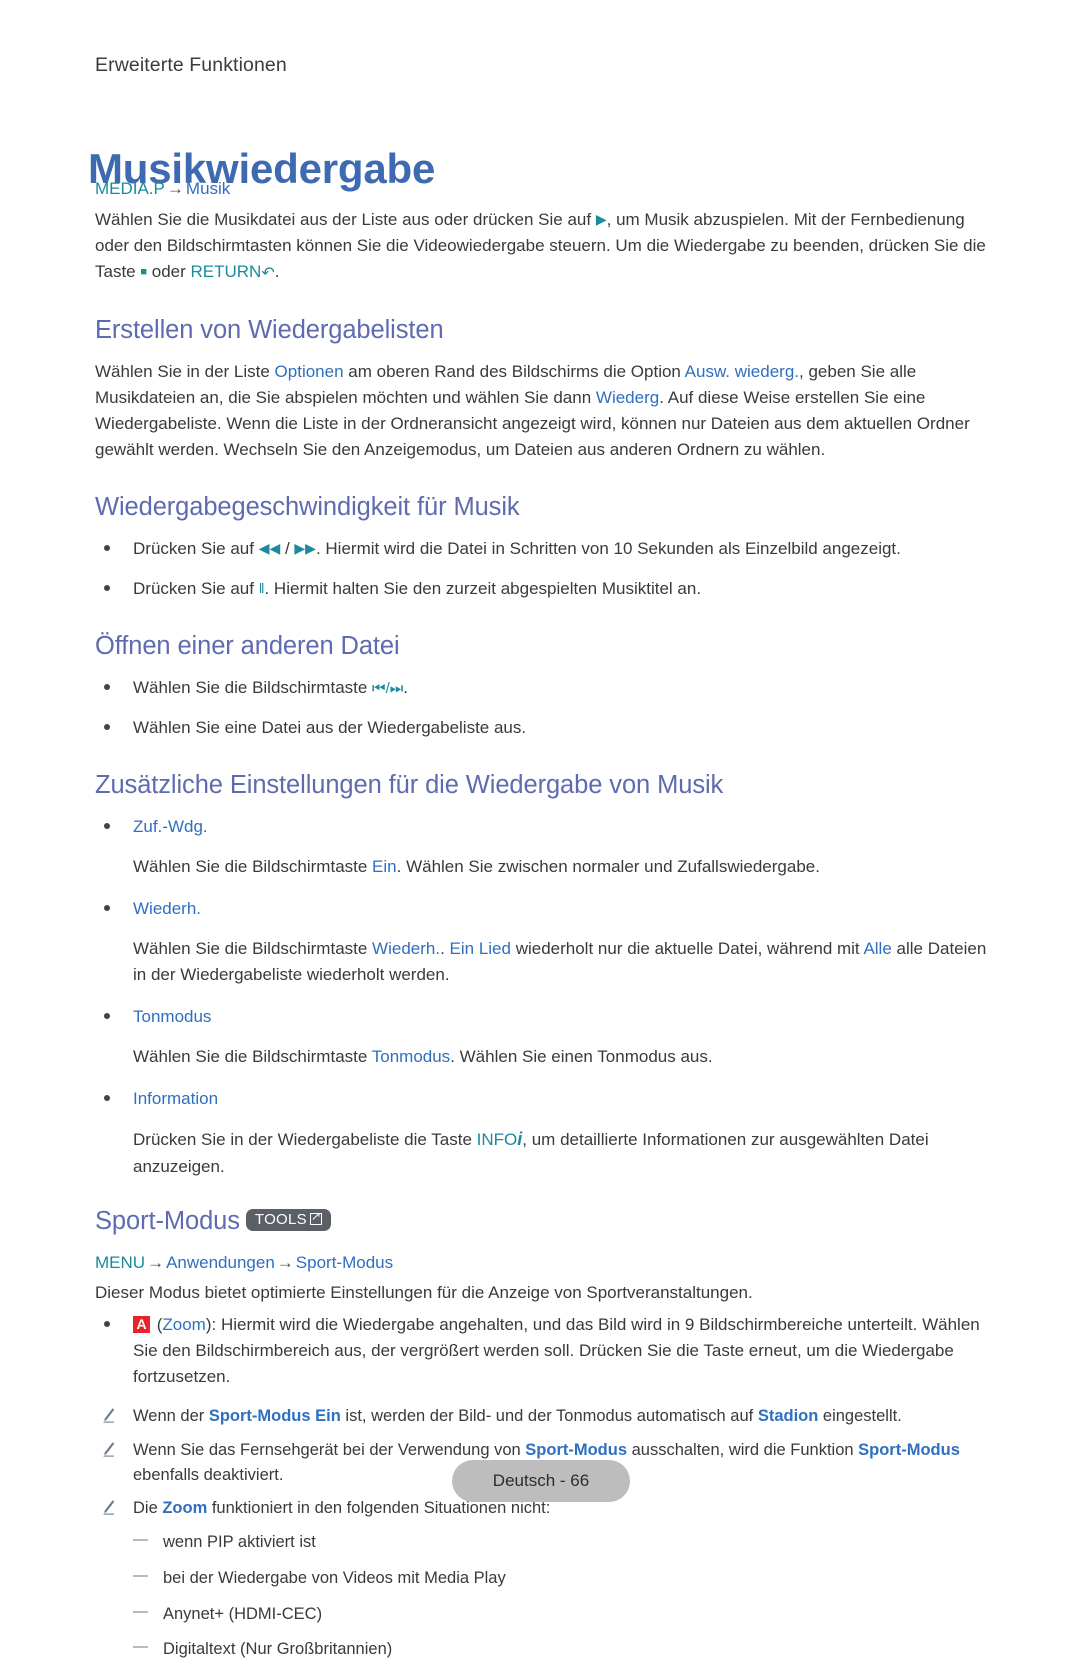 Image resolution: width=1080 pixels, height=1673 pixels. I want to click on term-zoom: Zoom, so click(184, 1324).